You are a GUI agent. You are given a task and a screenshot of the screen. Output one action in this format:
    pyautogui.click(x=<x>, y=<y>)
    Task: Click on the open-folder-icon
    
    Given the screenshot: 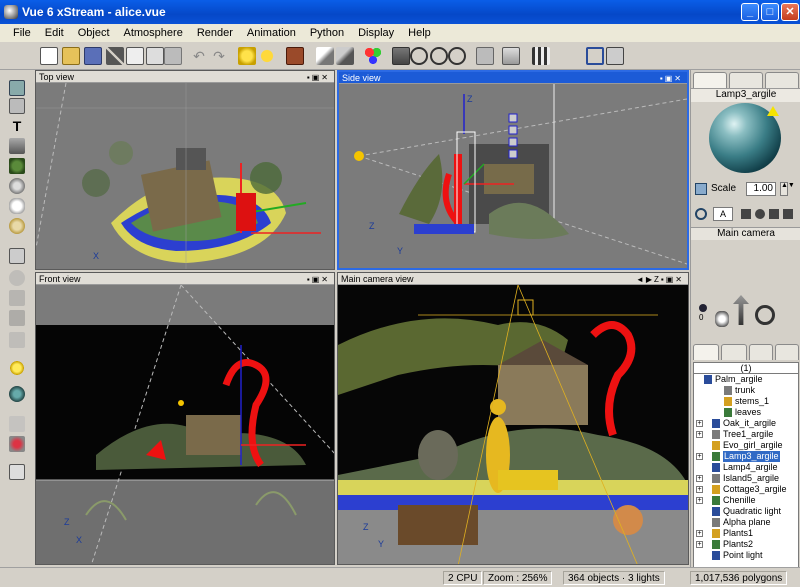 What is the action you would take?
    pyautogui.click(x=71, y=56)
    